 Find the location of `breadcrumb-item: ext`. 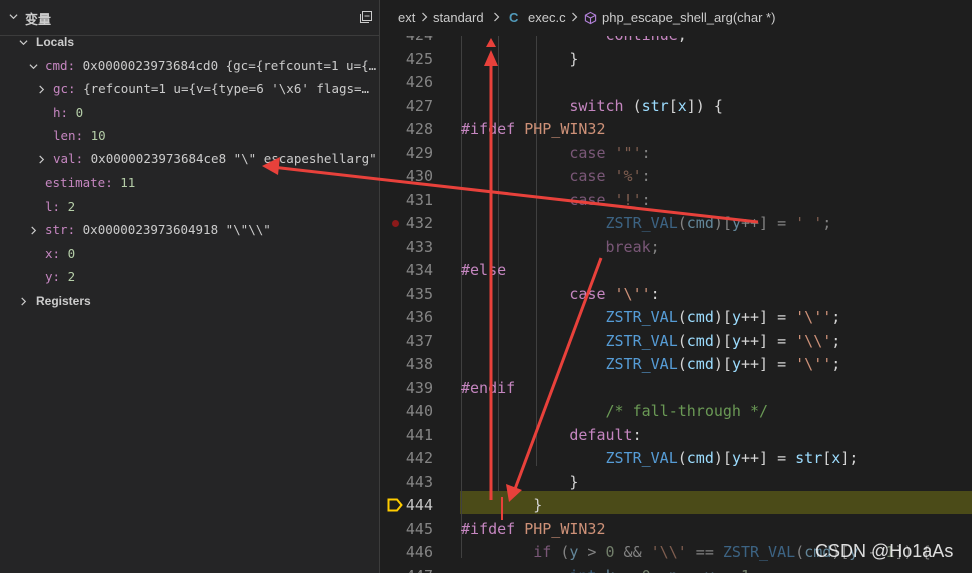

breadcrumb-item: ext is located at coordinates (406, 17).